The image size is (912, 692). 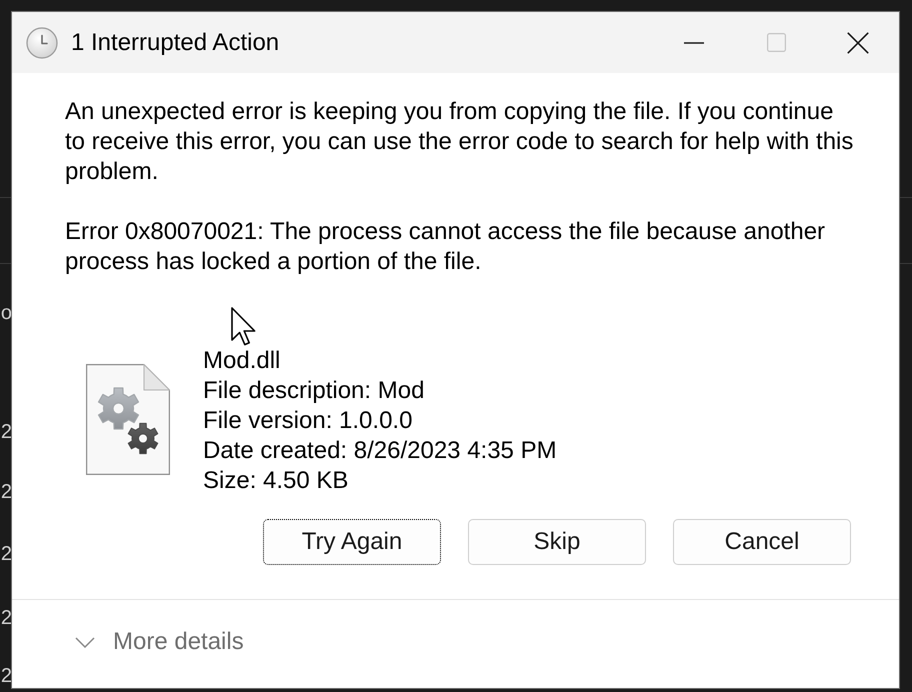 What do you see at coordinates (128, 419) in the screenshot?
I see `file-gears-icon` at bounding box center [128, 419].